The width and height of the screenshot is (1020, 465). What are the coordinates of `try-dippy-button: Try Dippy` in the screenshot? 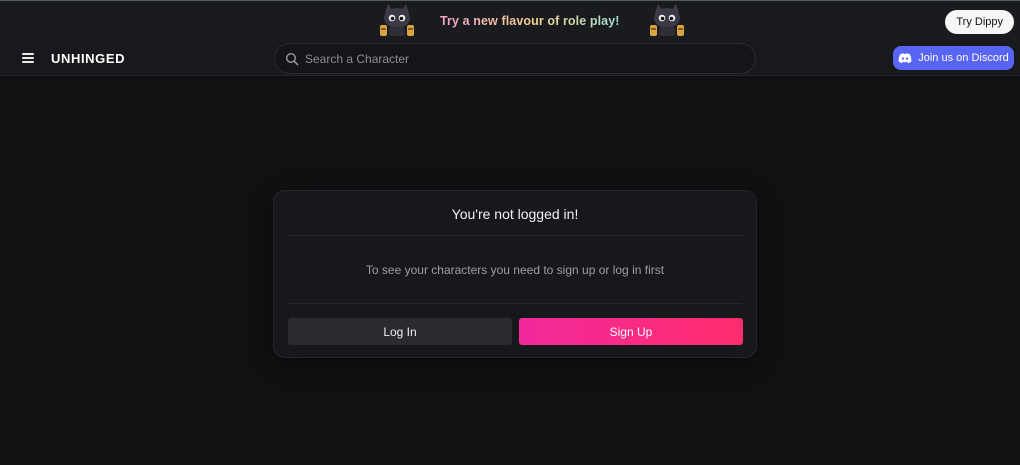 It's located at (979, 22).